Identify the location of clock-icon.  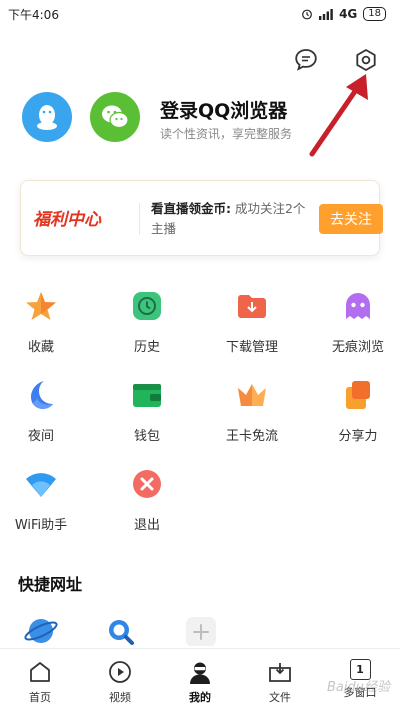
(147, 306).